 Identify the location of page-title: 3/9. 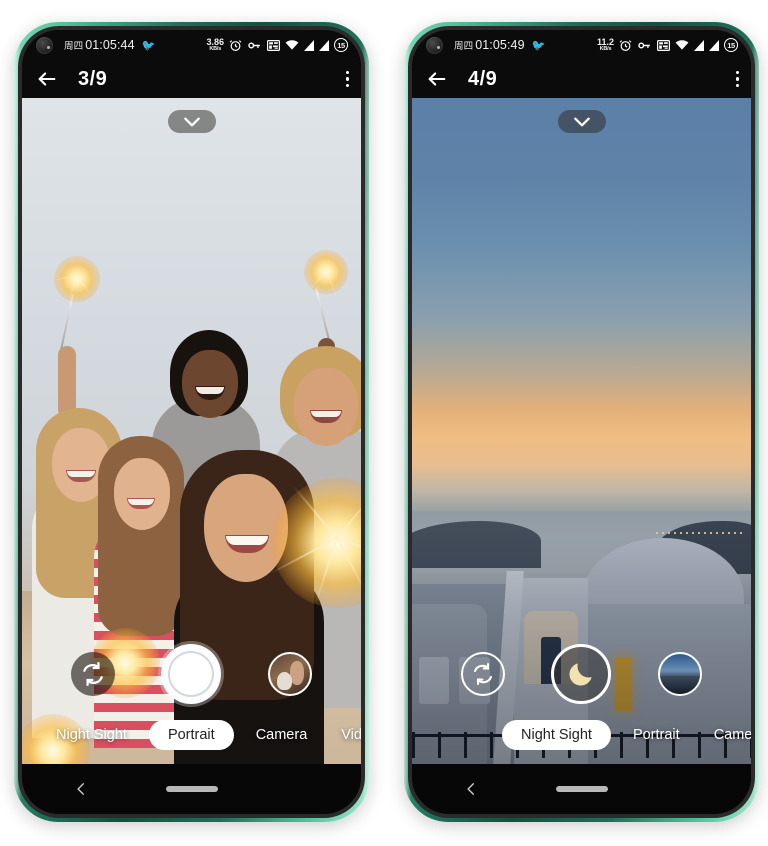
(93, 78).